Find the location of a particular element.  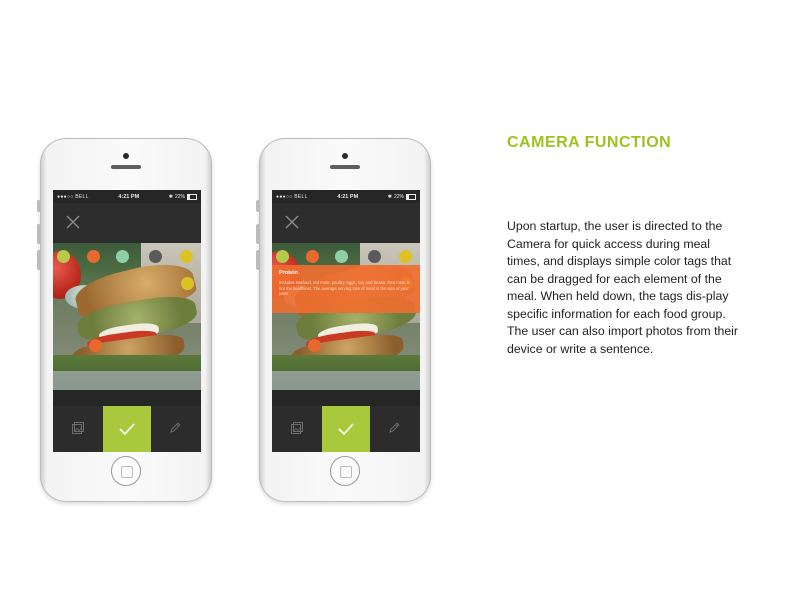

phone-mockup-left: ●●●○○ BELL 4:21 PM ✱ 22% is located at coordinates (124, 320).